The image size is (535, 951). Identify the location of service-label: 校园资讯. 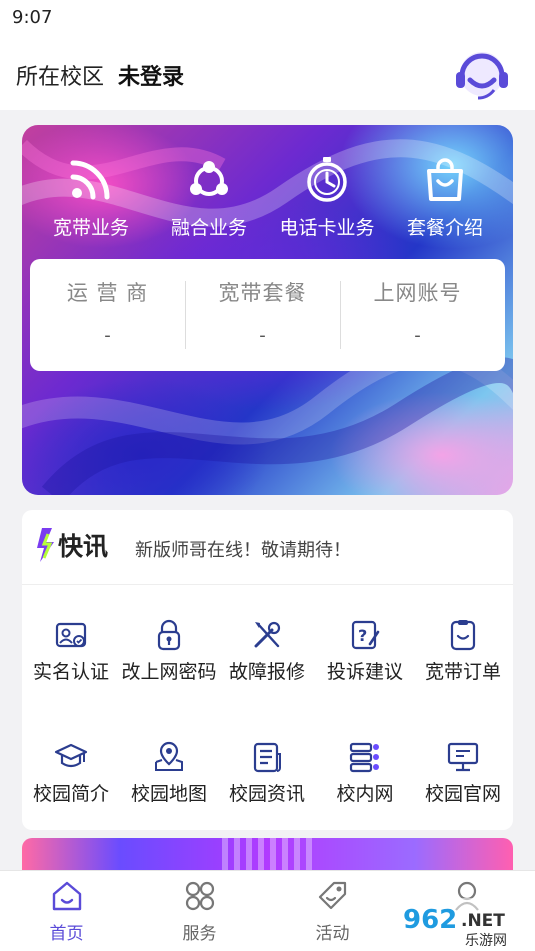
(266, 794).